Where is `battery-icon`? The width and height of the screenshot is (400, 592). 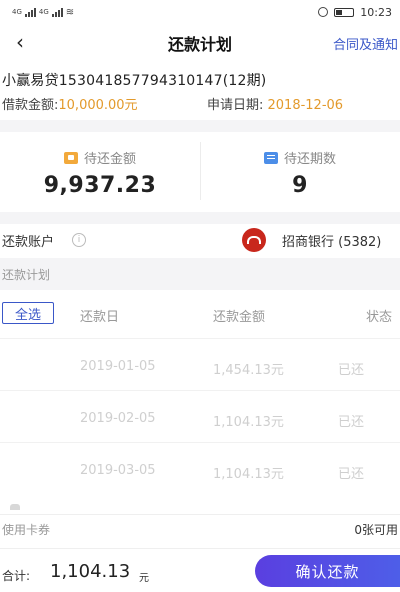
battery-icon is located at coordinates (344, 12).